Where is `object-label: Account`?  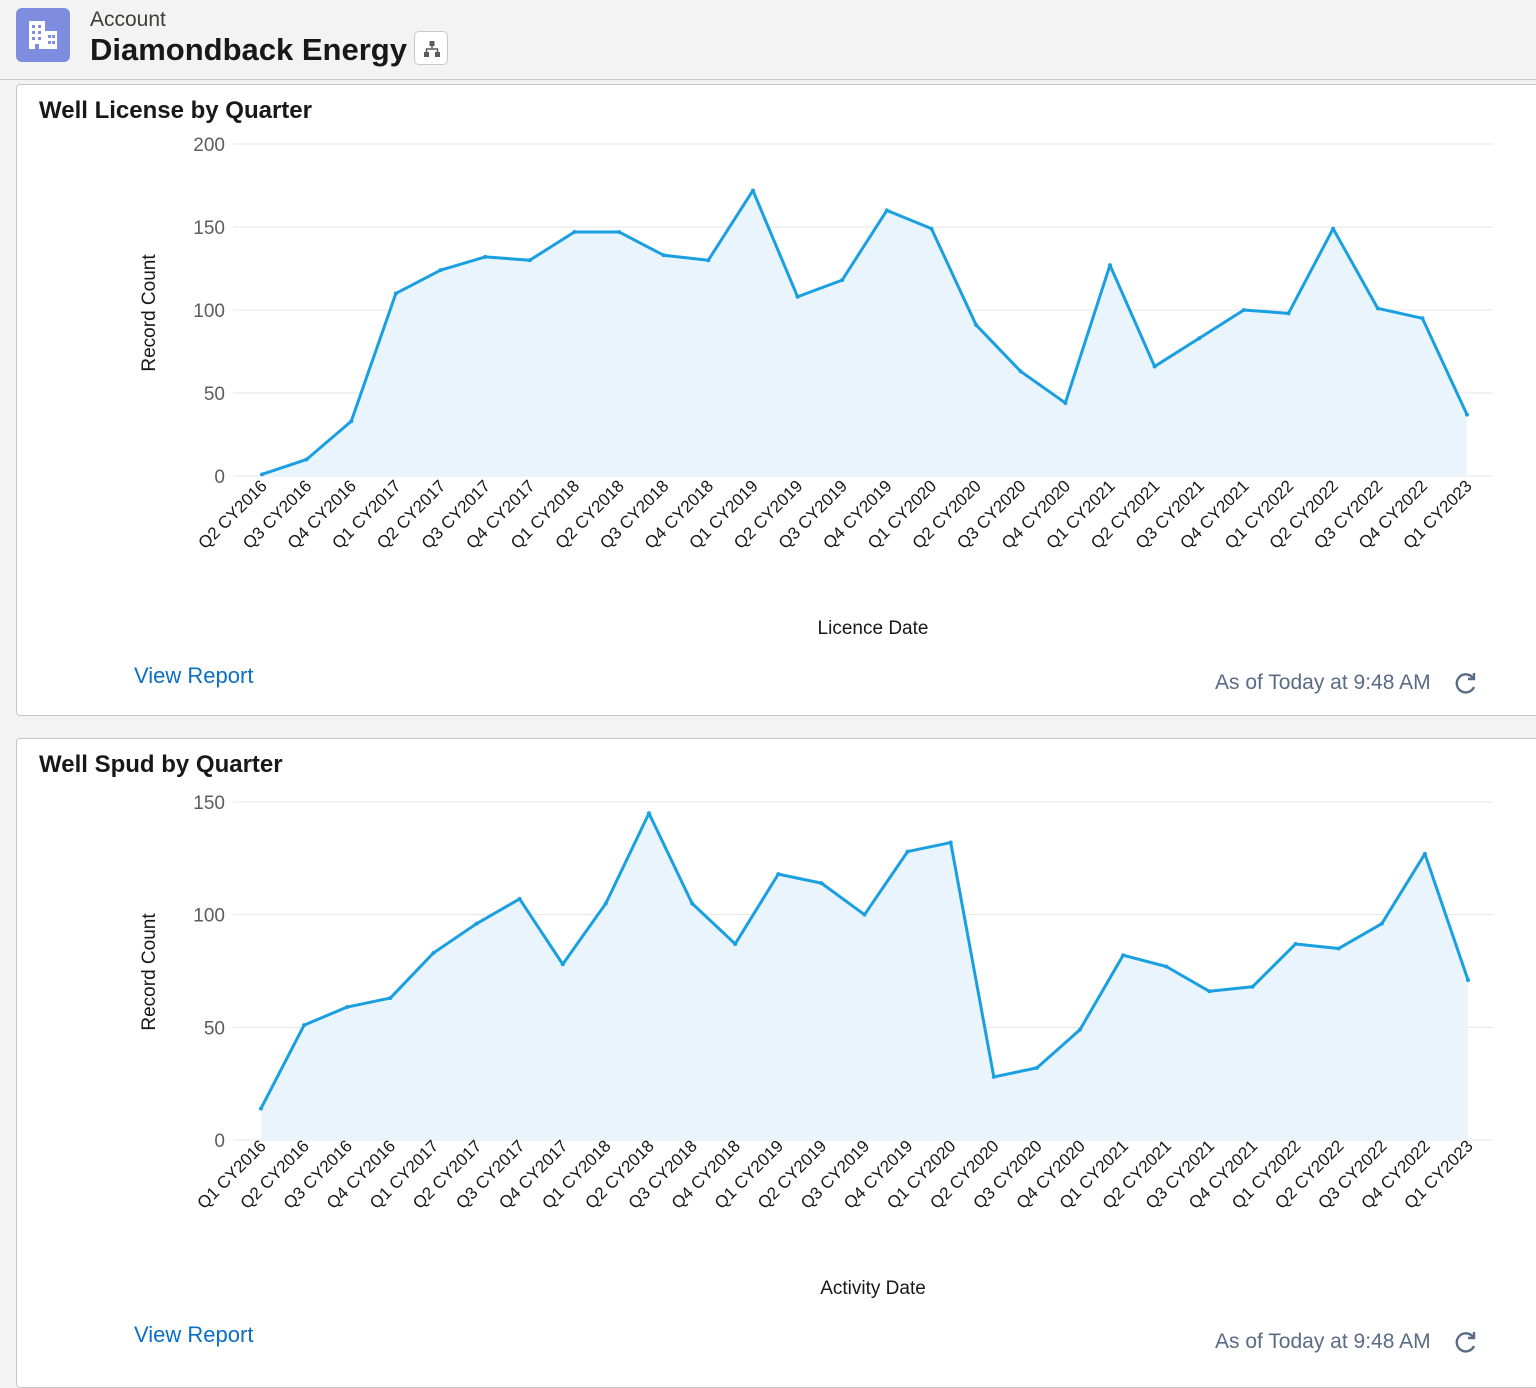
object-label: Account is located at coordinates (128, 19).